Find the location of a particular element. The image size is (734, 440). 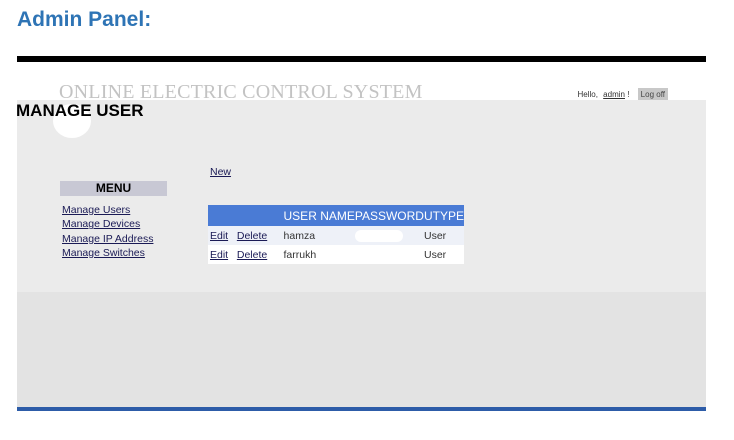

column-header-username: USER NAME is located at coordinates (319, 215).